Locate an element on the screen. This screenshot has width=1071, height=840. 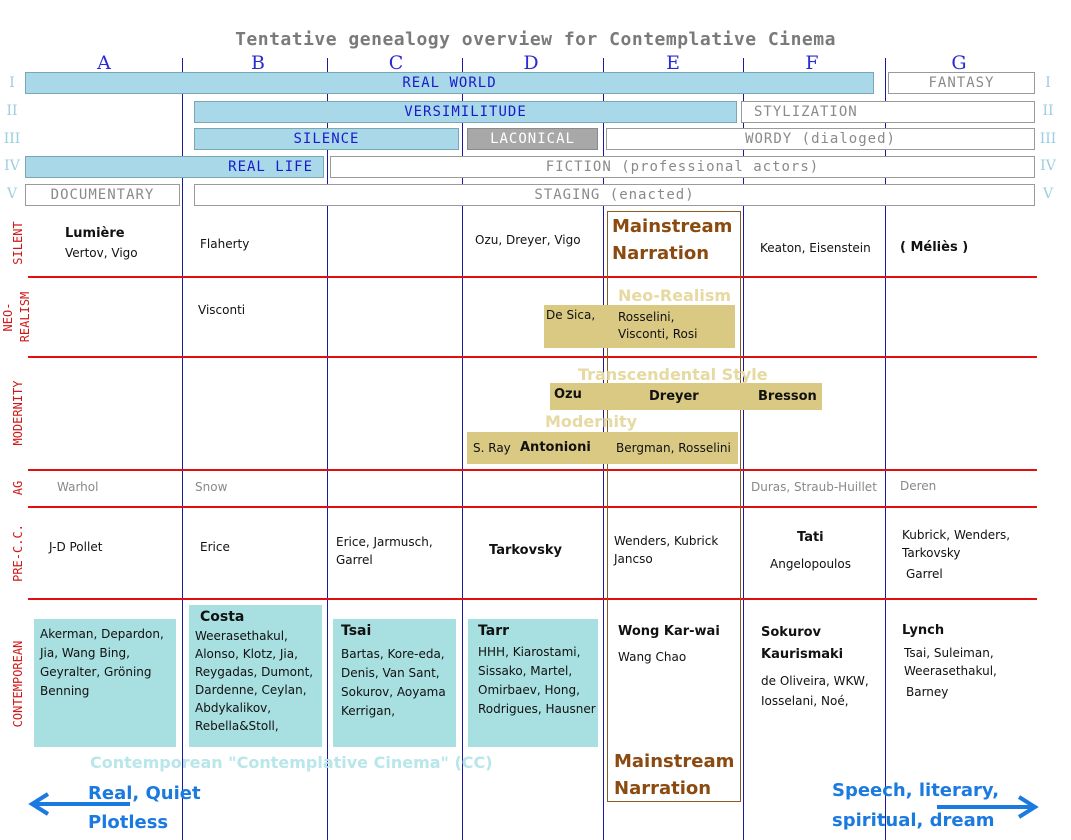
row-label-pre-cc: PRE-C.C. is located at coordinates (18, 553).